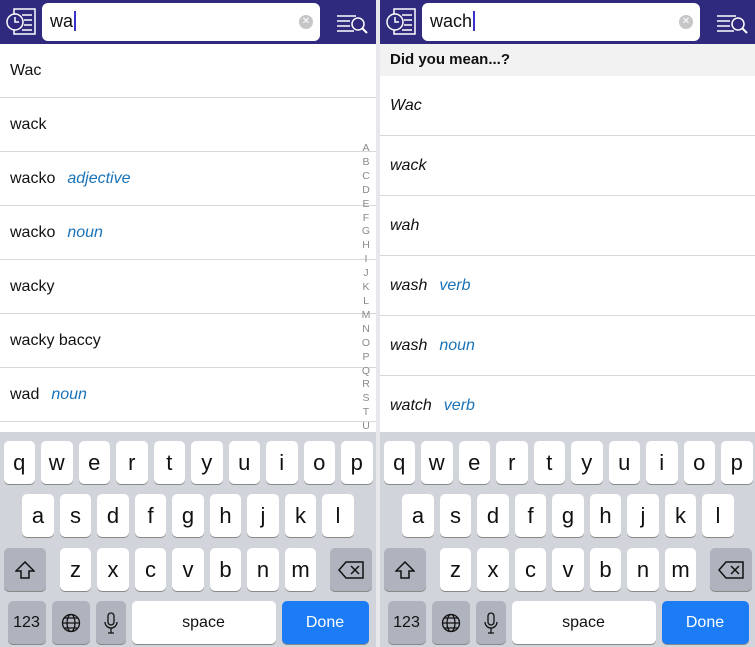  What do you see at coordinates (263, 569) in the screenshot?
I see `key-n: n` at bounding box center [263, 569].